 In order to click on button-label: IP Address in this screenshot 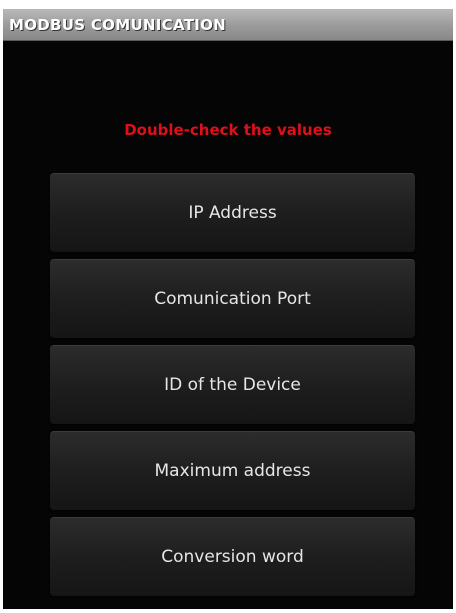, I will do `click(232, 213)`.